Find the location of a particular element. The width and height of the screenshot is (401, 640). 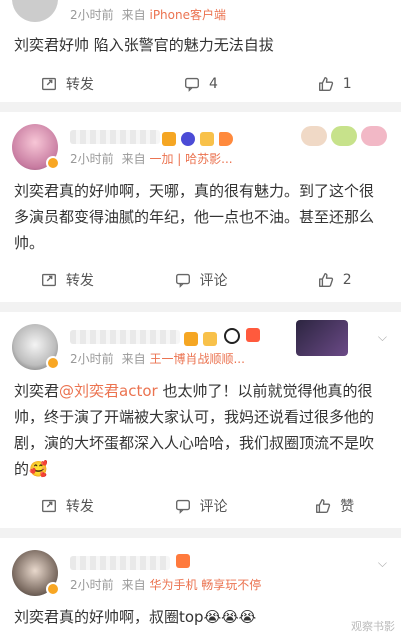

watermark: 观察书影 is located at coordinates (373, 626).